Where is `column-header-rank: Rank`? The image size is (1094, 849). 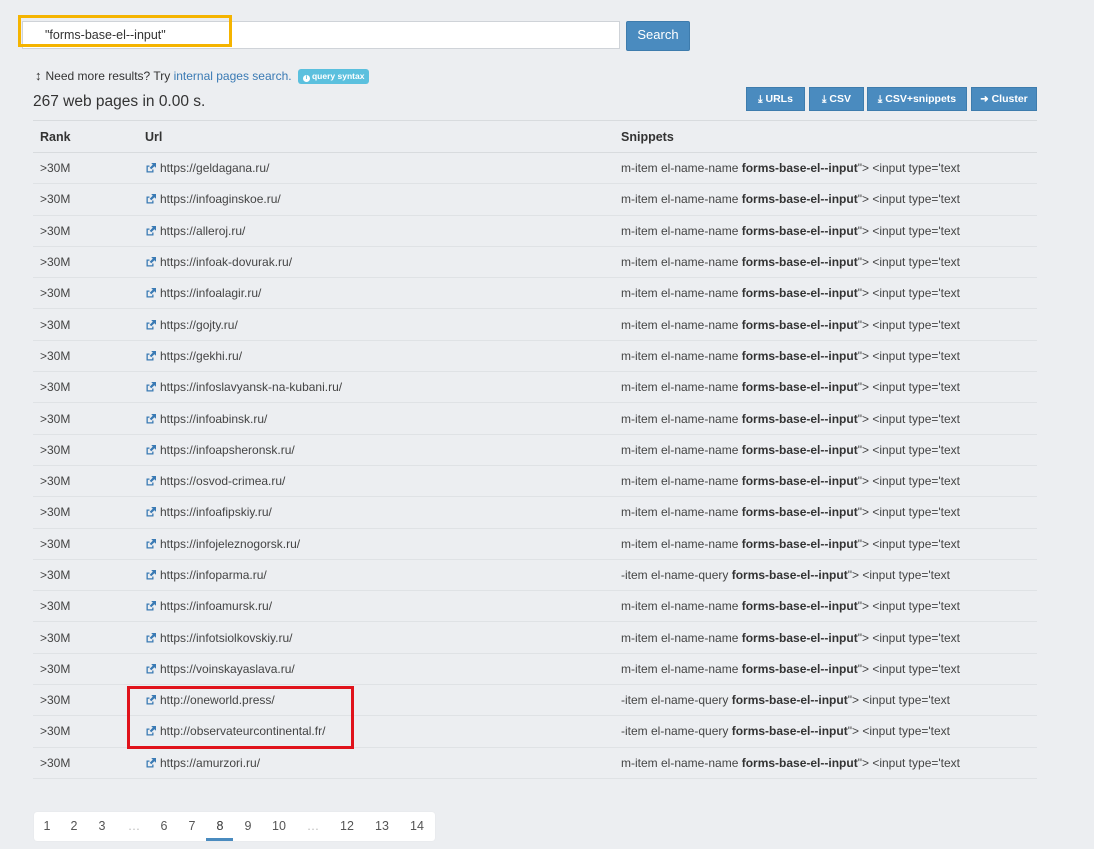
column-header-rank: Rank is located at coordinates (85, 136).